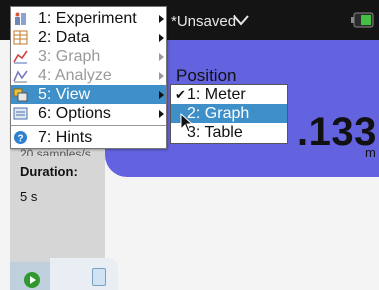 The width and height of the screenshot is (379, 290). I want to click on chevron-down-icon, so click(241, 20).